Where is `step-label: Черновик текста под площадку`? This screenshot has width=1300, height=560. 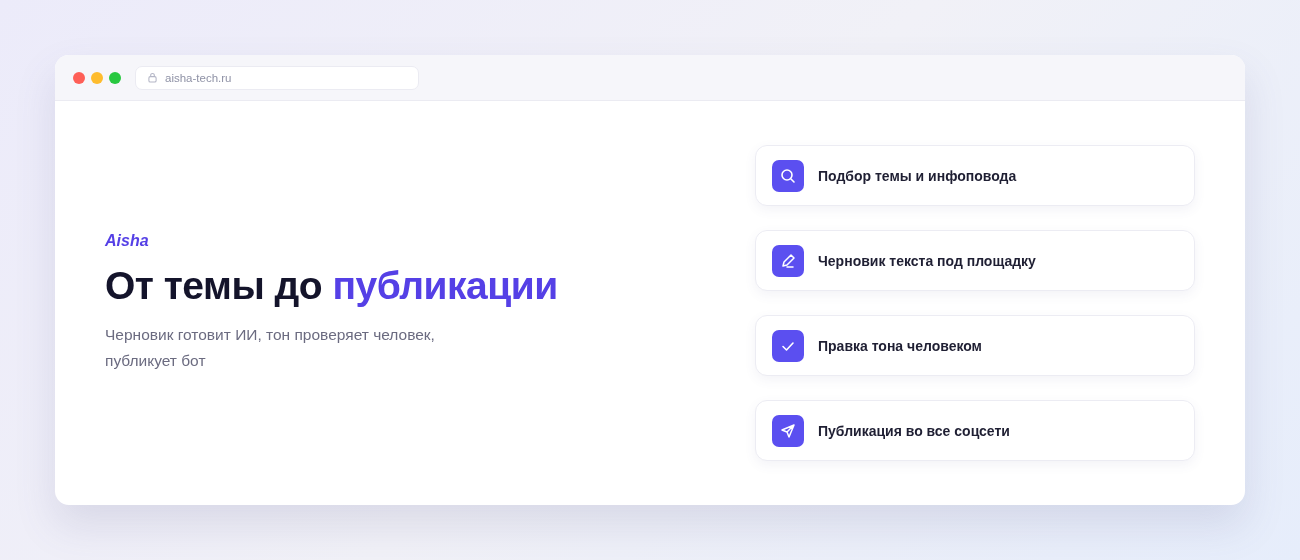
step-label: Черновик текста под площадку is located at coordinates (927, 260).